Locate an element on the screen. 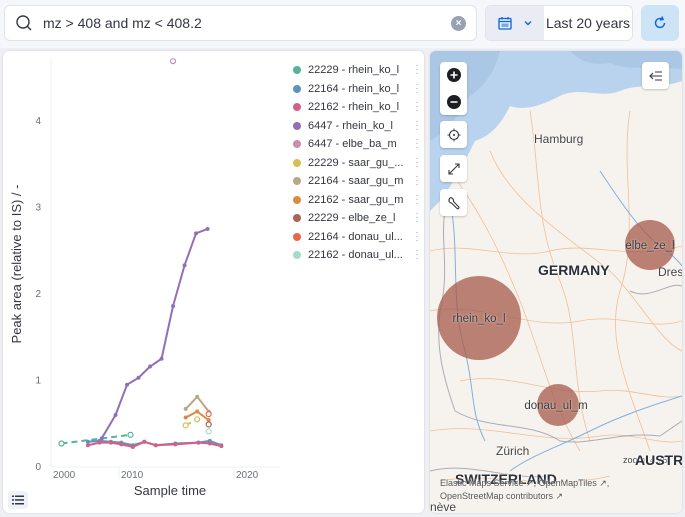 The image size is (685, 517). date-picker: Last 20 years is located at coordinates (559, 23).